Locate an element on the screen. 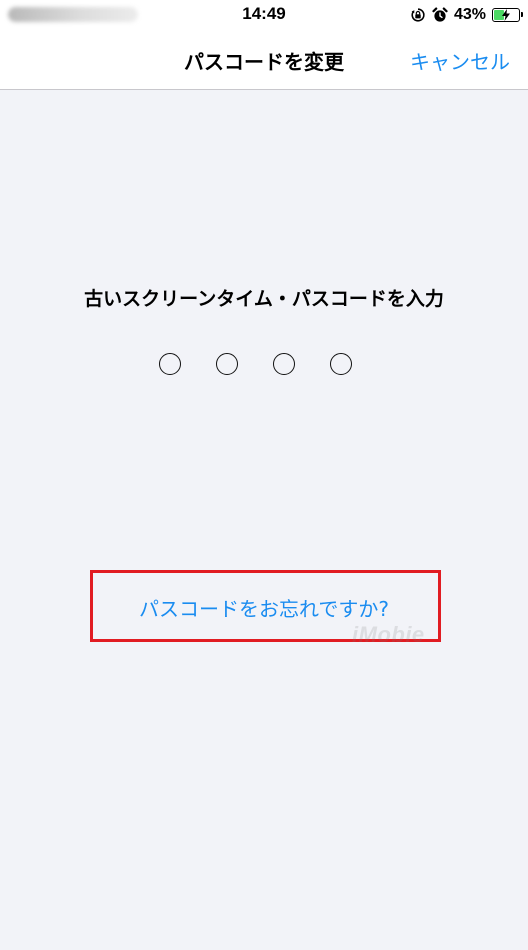 This screenshot has height=950, width=528. orientation-lock-icon is located at coordinates (418, 15).